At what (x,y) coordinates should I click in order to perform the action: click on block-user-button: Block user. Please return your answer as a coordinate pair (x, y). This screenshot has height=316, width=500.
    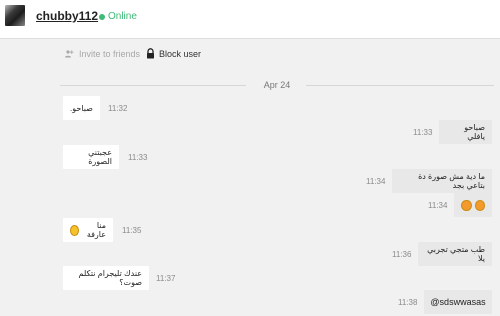
    Looking at the image, I should click on (180, 54).